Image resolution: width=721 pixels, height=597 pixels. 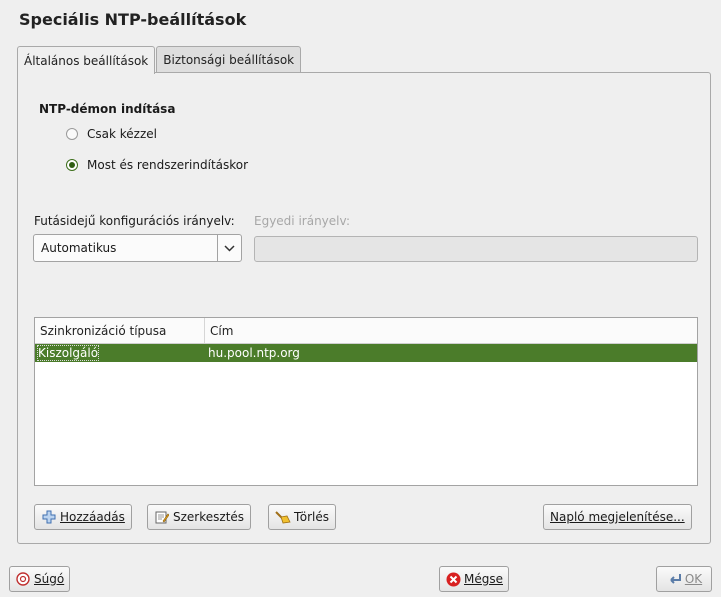 I want to click on start-heading: NTP-démon indítása, so click(x=107, y=109).